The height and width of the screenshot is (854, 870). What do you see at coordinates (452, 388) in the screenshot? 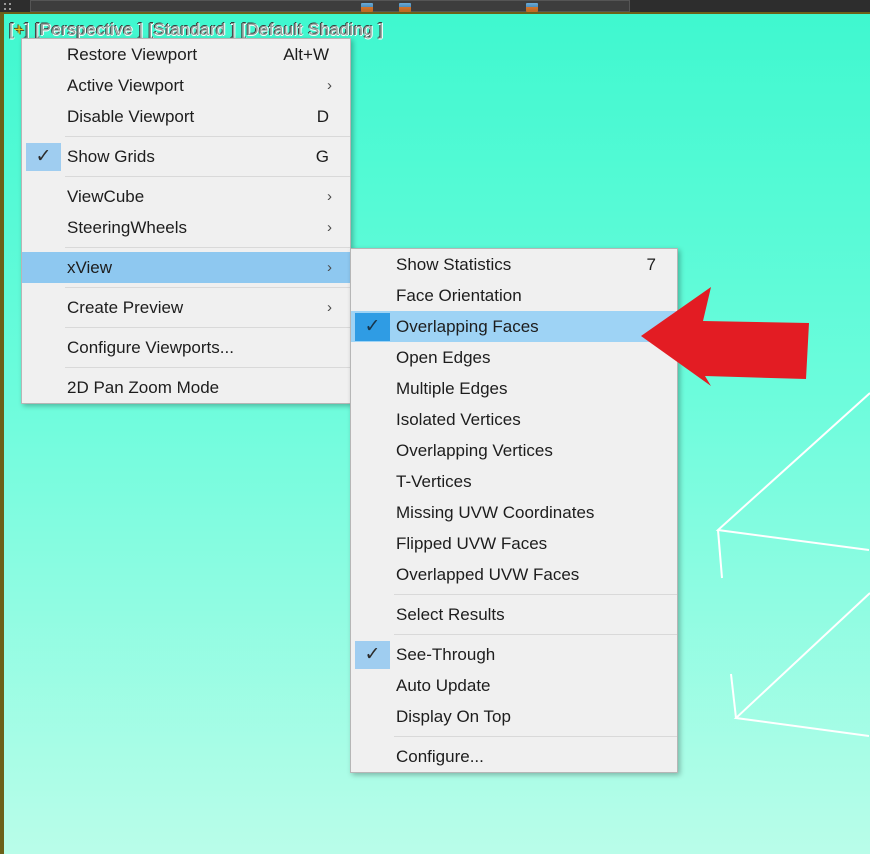
I see `menu-item-label: Multiple Edges` at bounding box center [452, 388].